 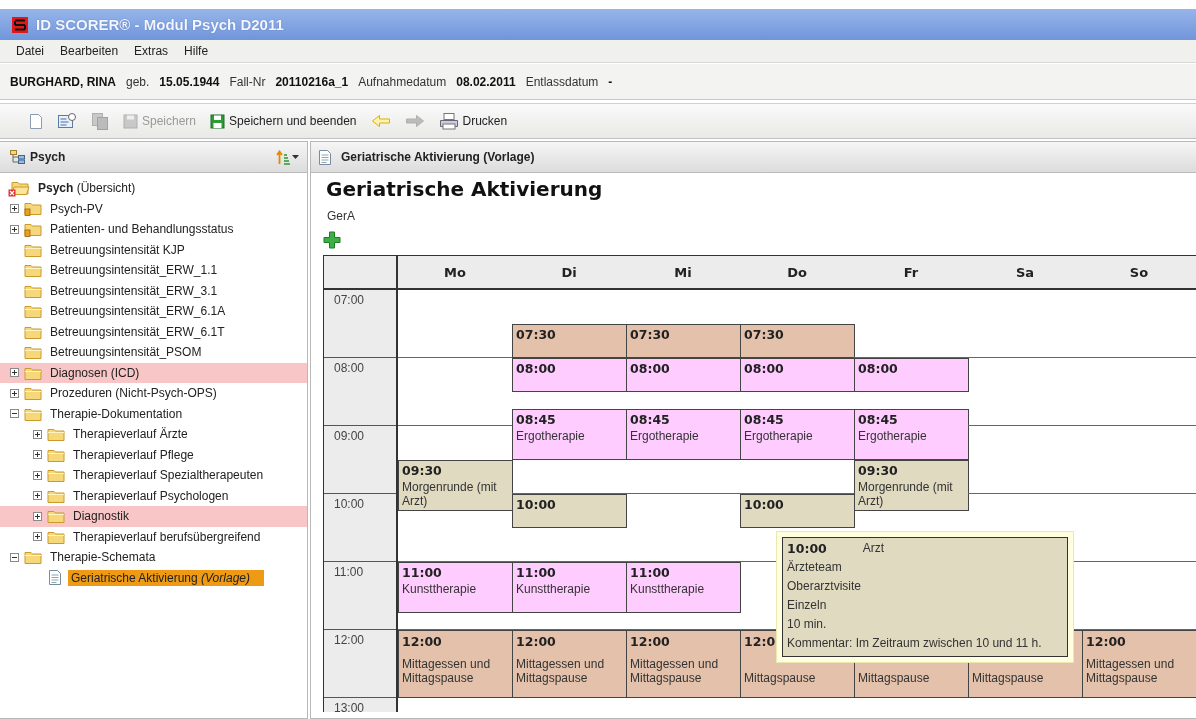 I want to click on tree-item: Psych (Übersicht), so click(x=87, y=188).